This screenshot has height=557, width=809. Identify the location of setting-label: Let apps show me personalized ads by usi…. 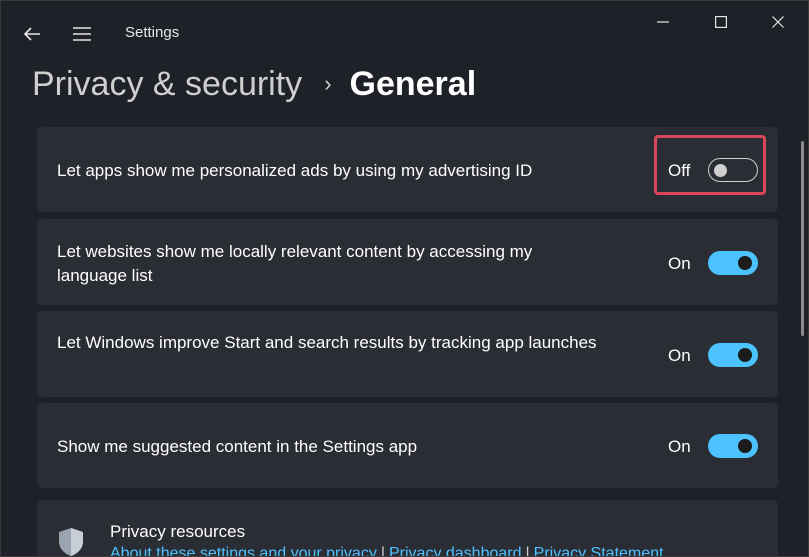
(295, 170).